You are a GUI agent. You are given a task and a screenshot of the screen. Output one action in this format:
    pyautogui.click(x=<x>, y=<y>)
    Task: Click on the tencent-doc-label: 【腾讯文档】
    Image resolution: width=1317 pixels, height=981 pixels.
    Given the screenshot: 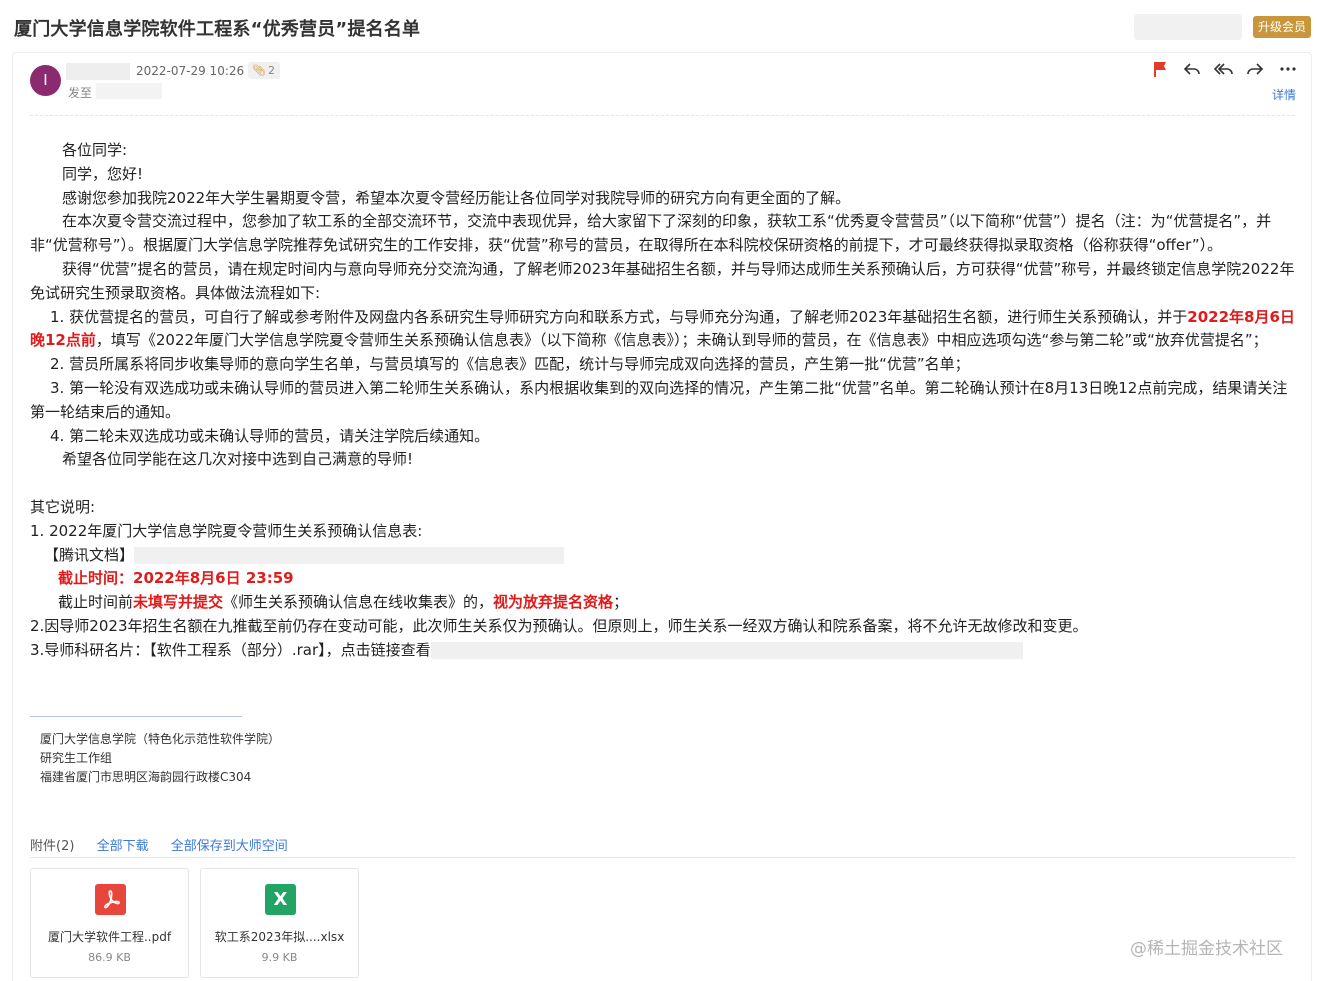 What is the action you would take?
    pyautogui.click(x=89, y=554)
    